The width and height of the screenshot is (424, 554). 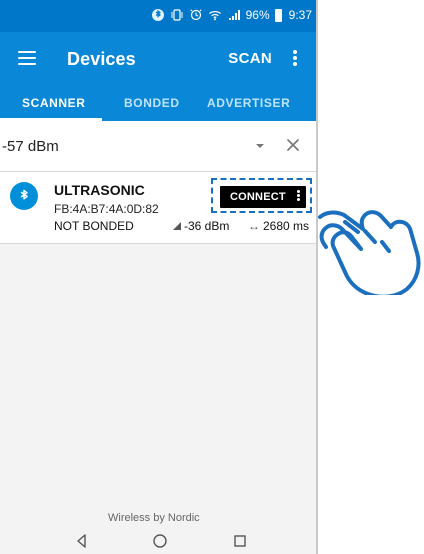 I want to click on battery-icon, so click(x=278, y=15).